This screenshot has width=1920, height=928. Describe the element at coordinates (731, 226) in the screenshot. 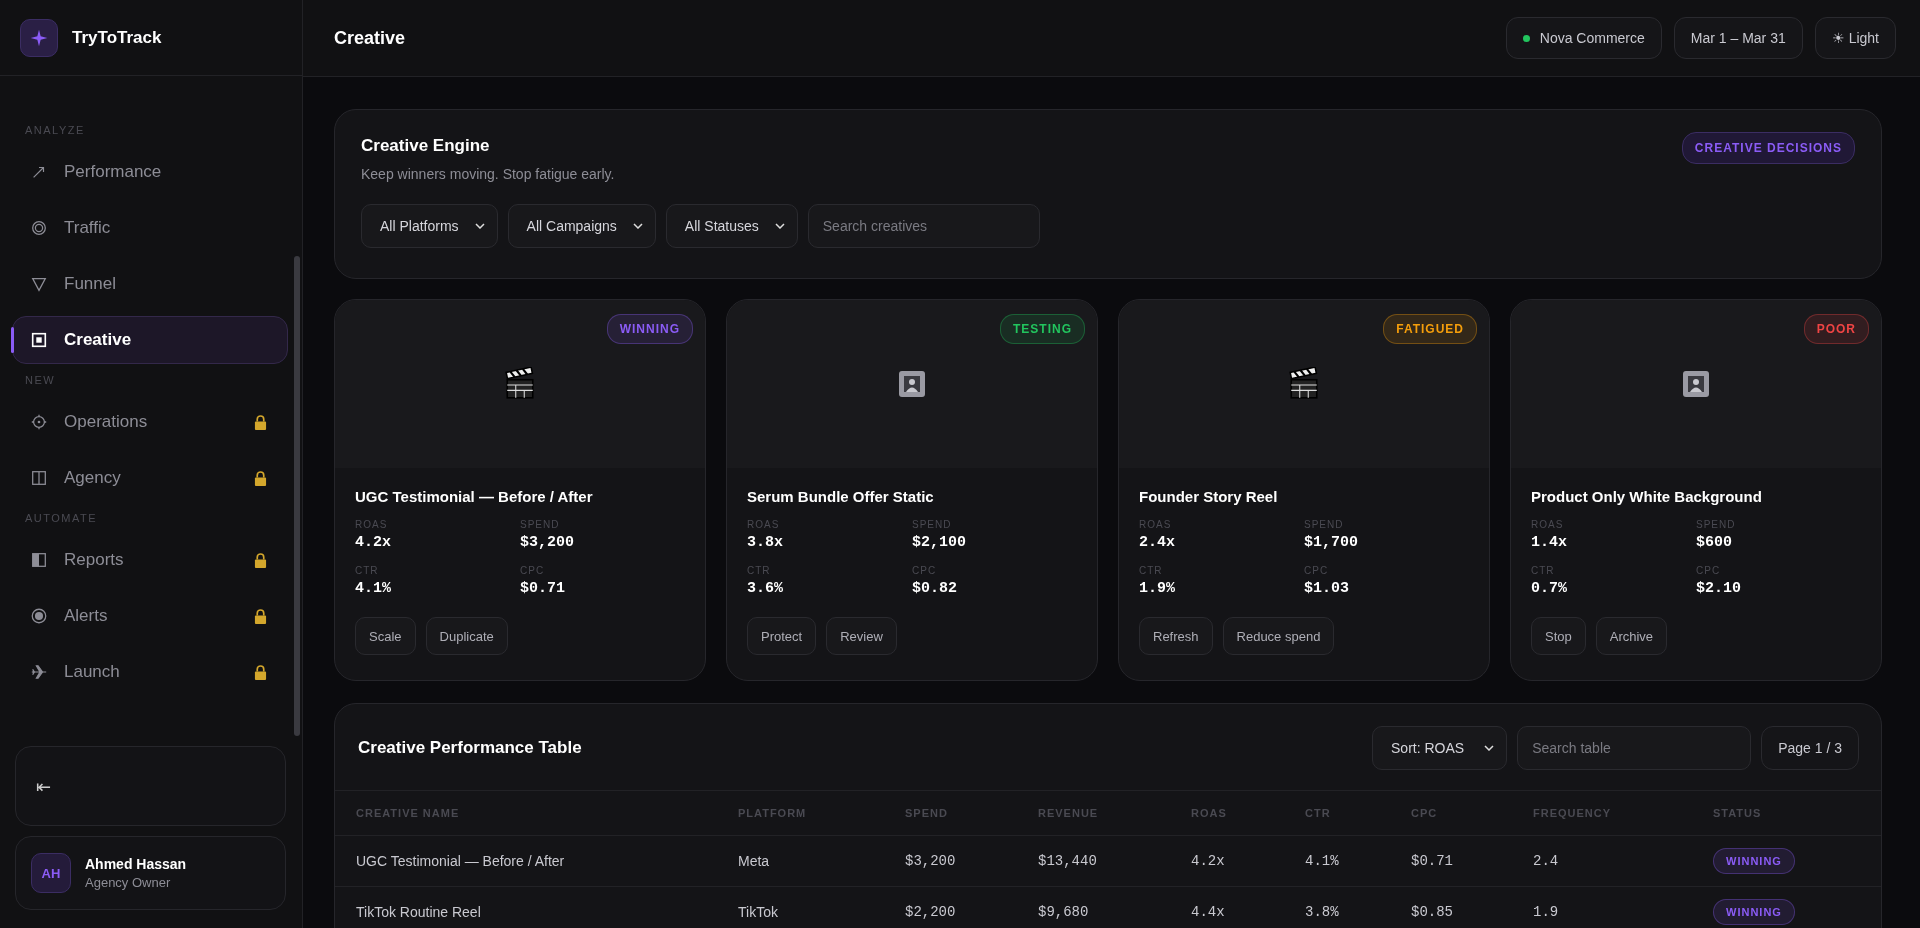

I see `filter-dropdown: All Statuses` at that location.